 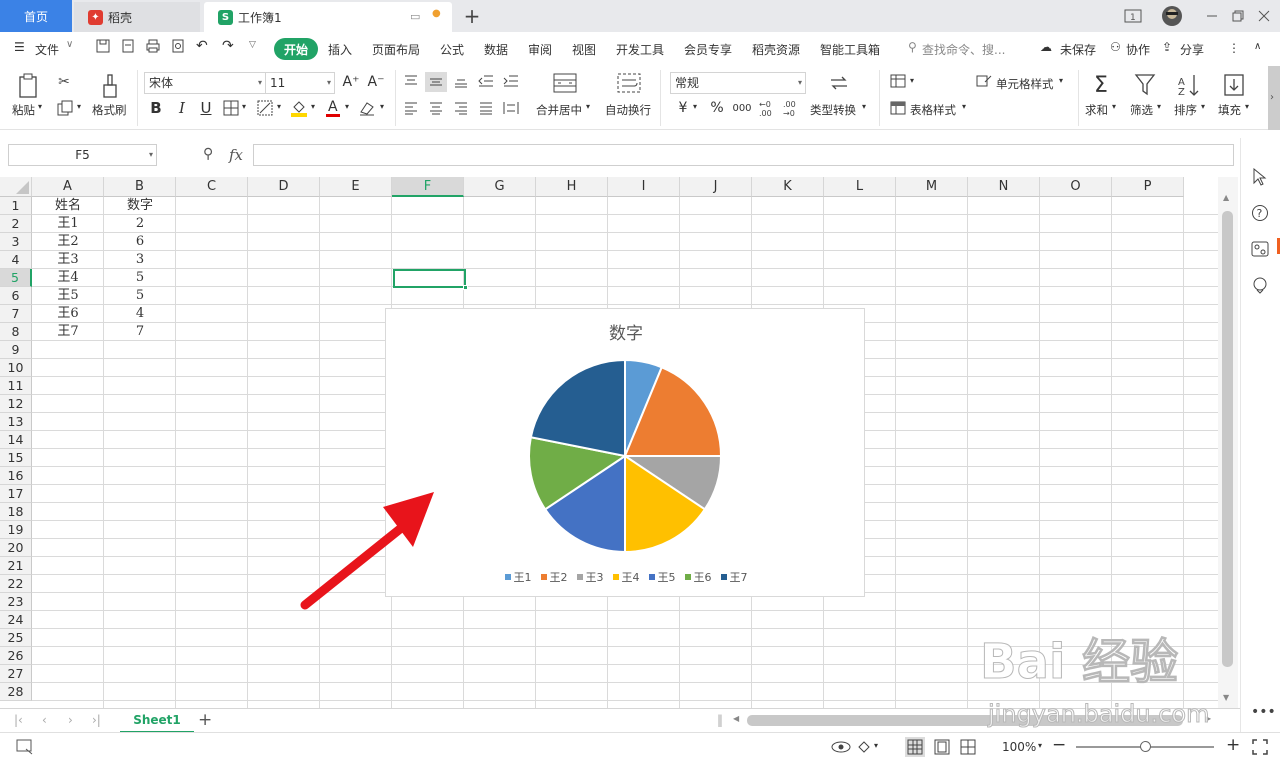 I want to click on thousands-button: 000, so click(x=742, y=108).